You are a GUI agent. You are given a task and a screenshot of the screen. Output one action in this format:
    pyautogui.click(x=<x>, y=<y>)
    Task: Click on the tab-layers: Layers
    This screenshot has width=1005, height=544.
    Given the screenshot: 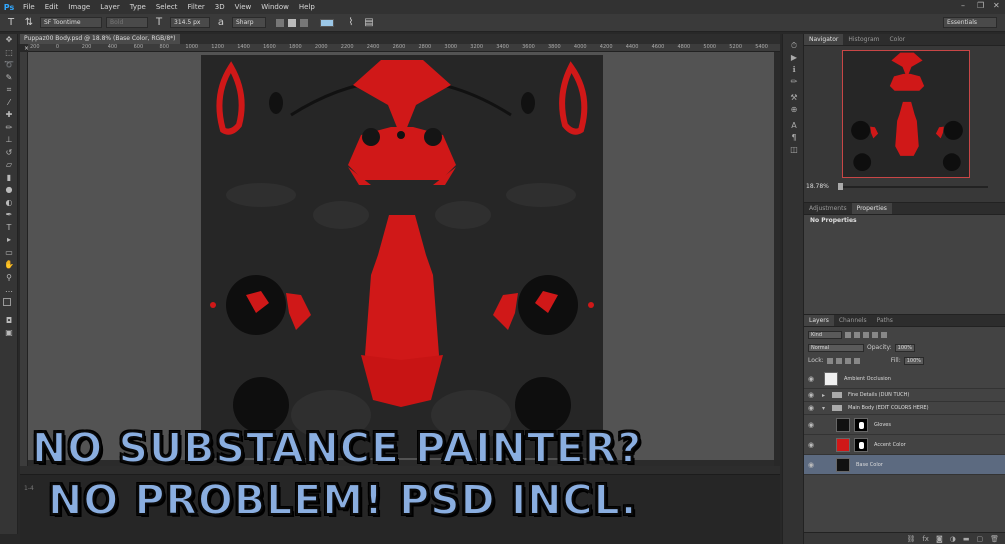 What is the action you would take?
    pyautogui.click(x=819, y=320)
    